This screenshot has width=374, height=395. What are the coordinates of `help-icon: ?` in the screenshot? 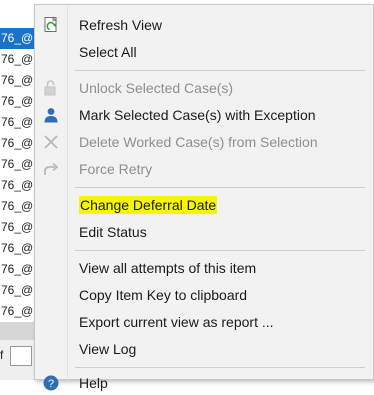 It's located at (51, 383).